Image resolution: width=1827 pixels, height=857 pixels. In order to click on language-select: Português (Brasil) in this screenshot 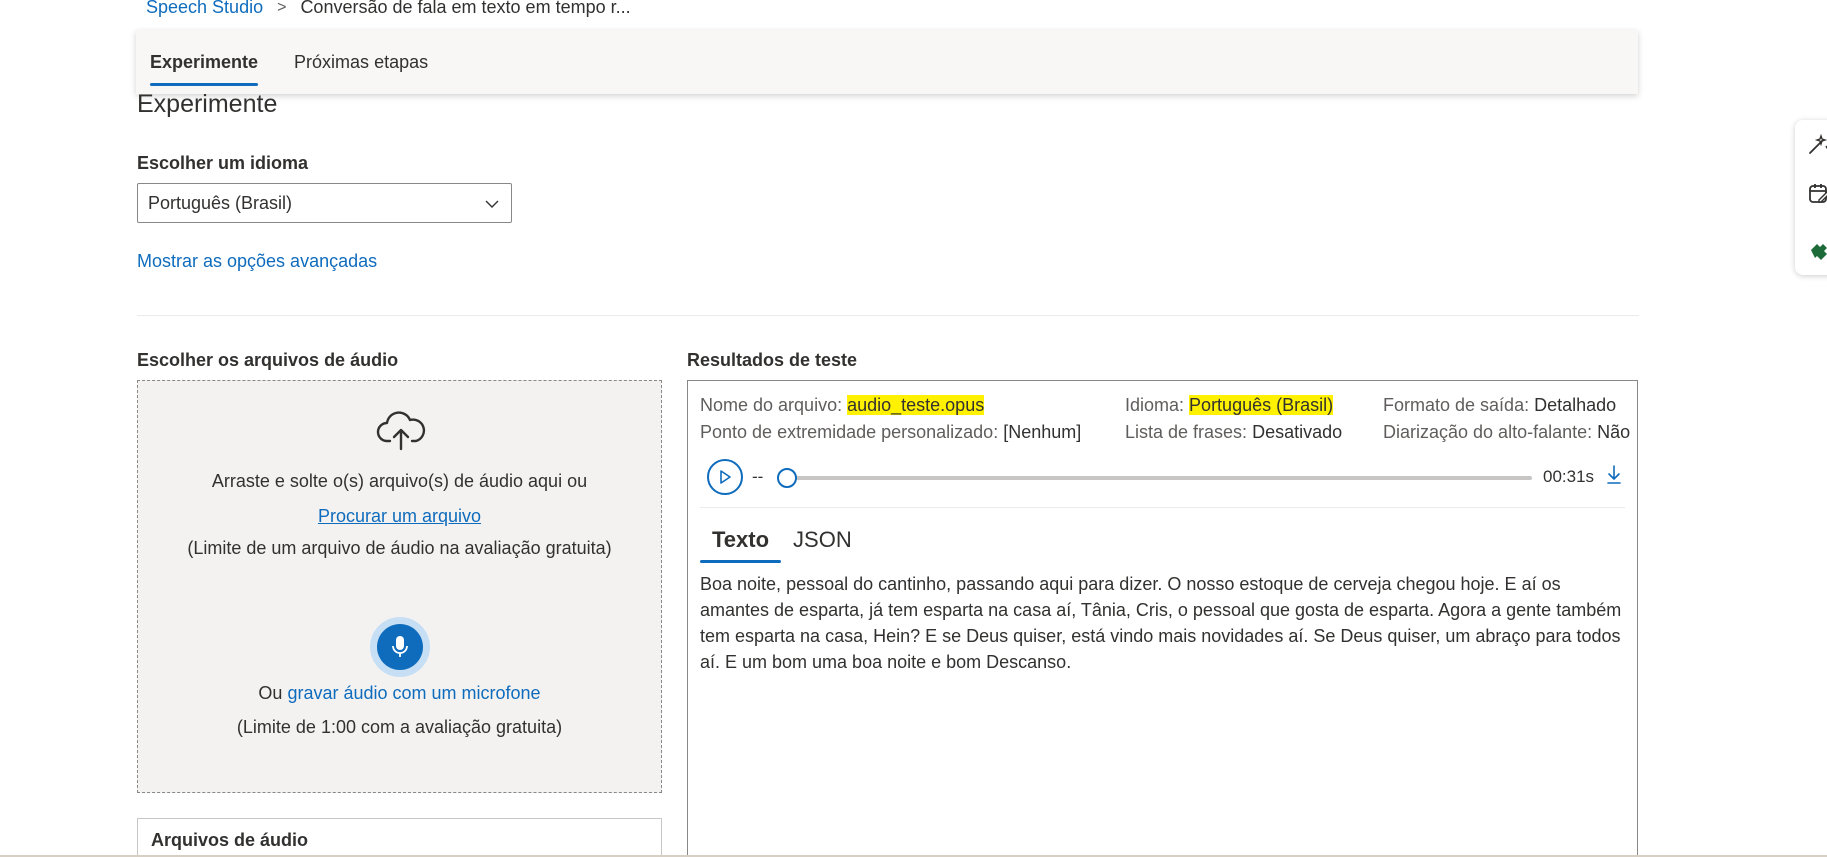, I will do `click(324, 203)`.